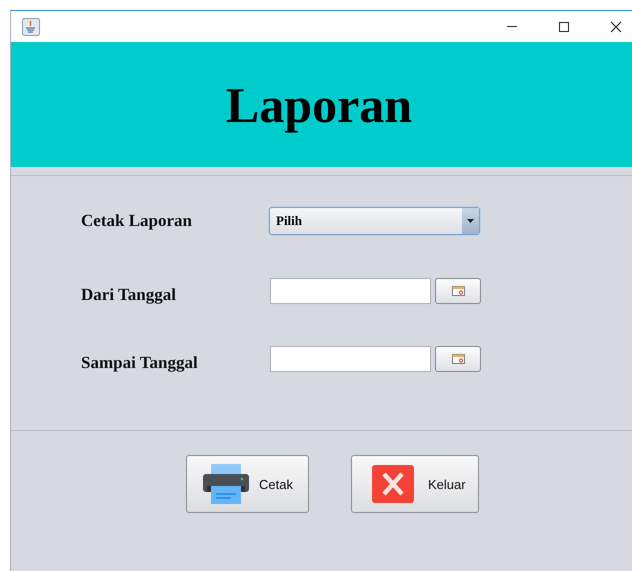  What do you see at coordinates (470, 221) in the screenshot?
I see `caret-icon` at bounding box center [470, 221].